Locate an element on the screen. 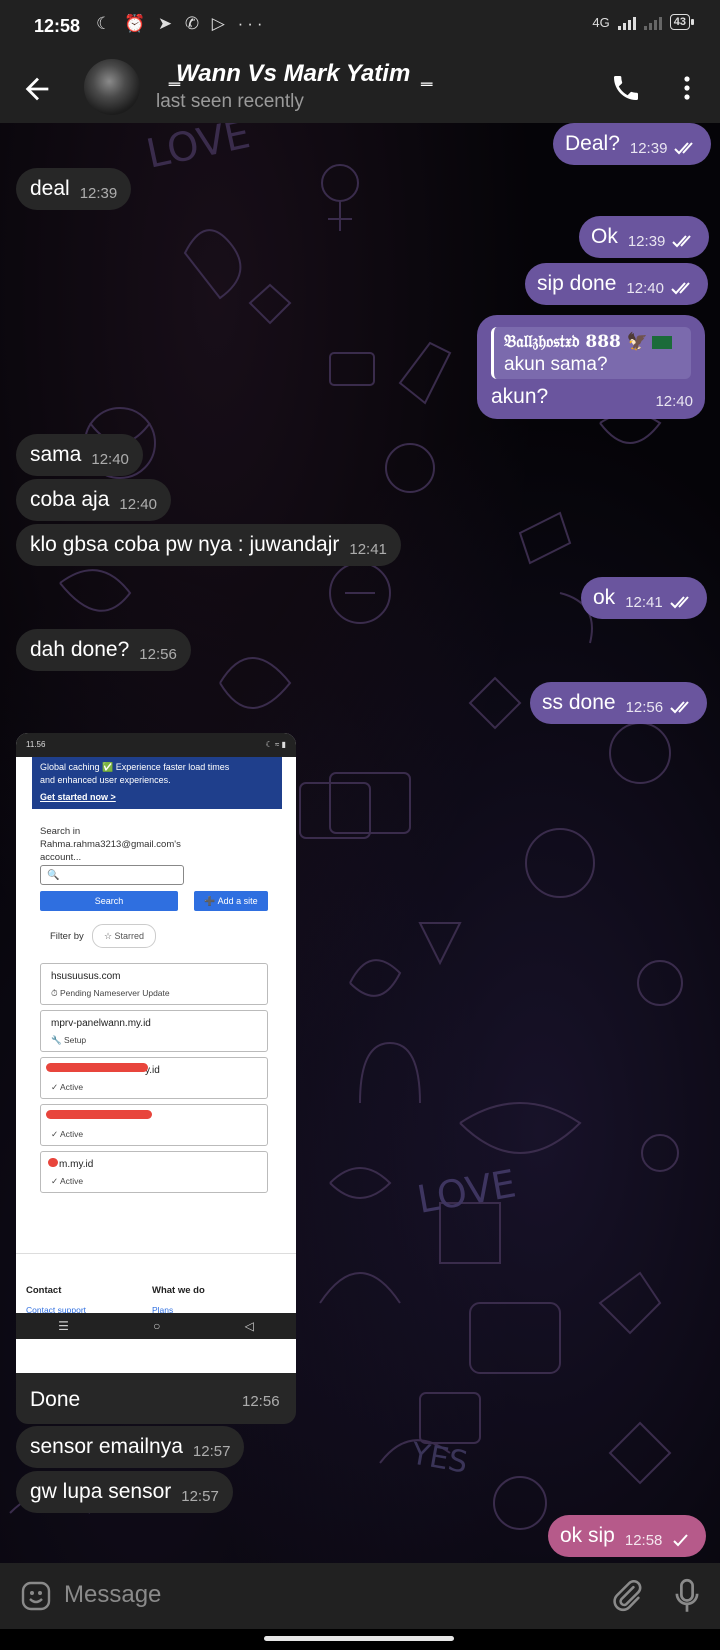  more-vert-icon is located at coordinates (687, 88).